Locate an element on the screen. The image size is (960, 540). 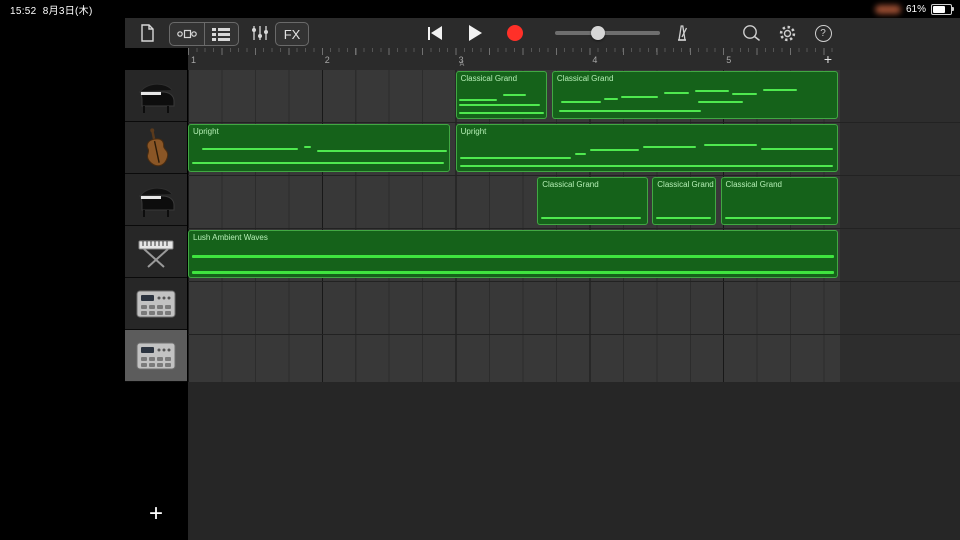
faders-icon is located at coordinates (260, 33).